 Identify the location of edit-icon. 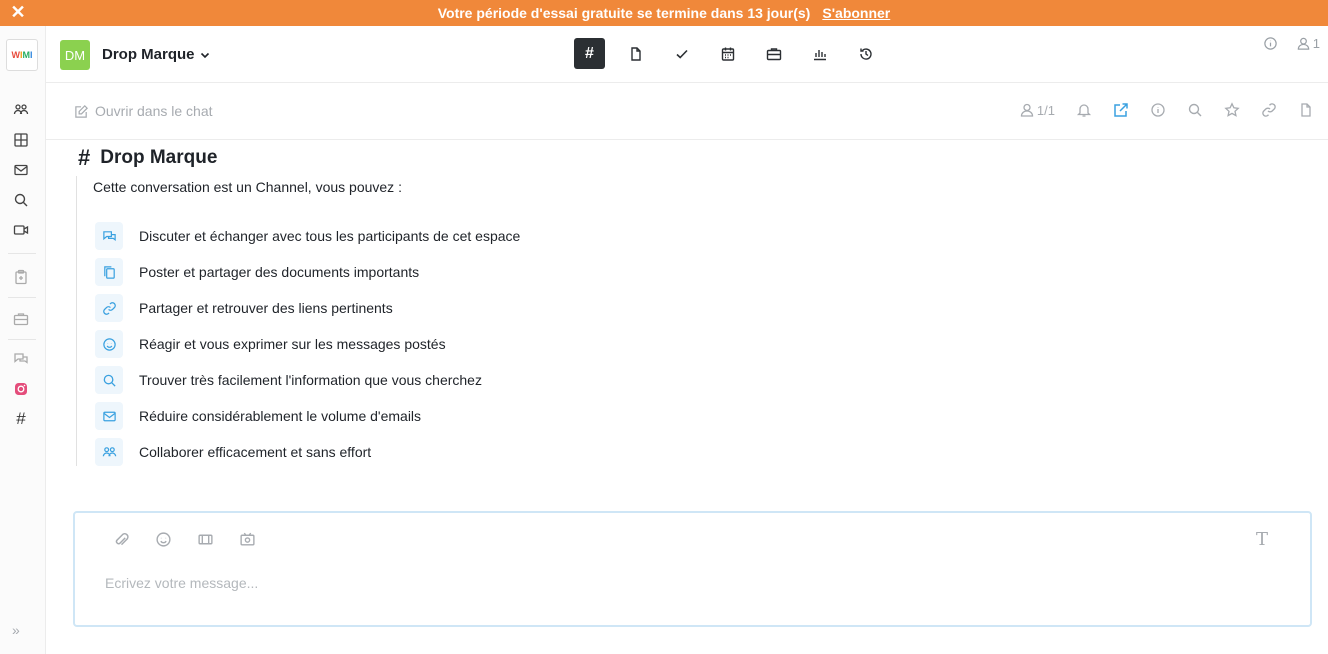
(81, 111).